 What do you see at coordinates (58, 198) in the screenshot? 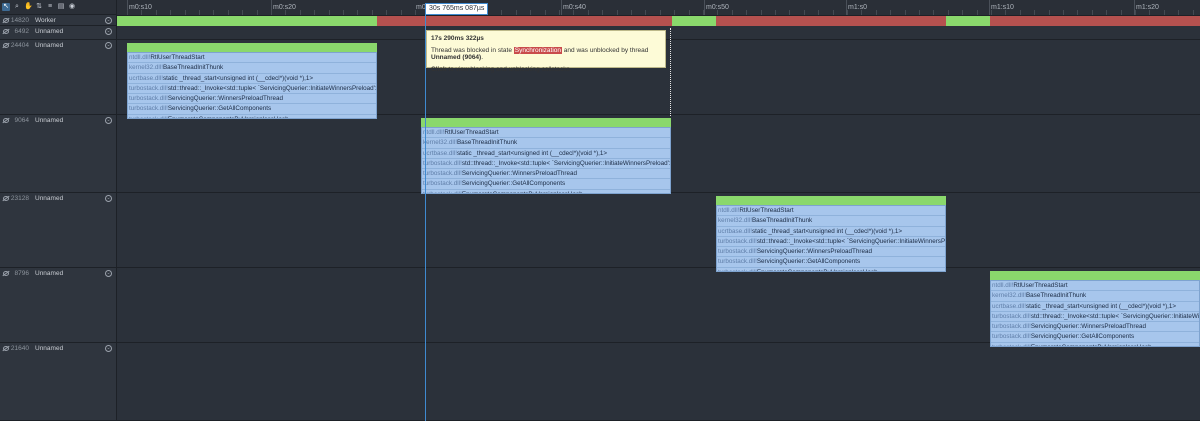
I see `thread-header: 23128 Unnamed ⌄` at bounding box center [58, 198].